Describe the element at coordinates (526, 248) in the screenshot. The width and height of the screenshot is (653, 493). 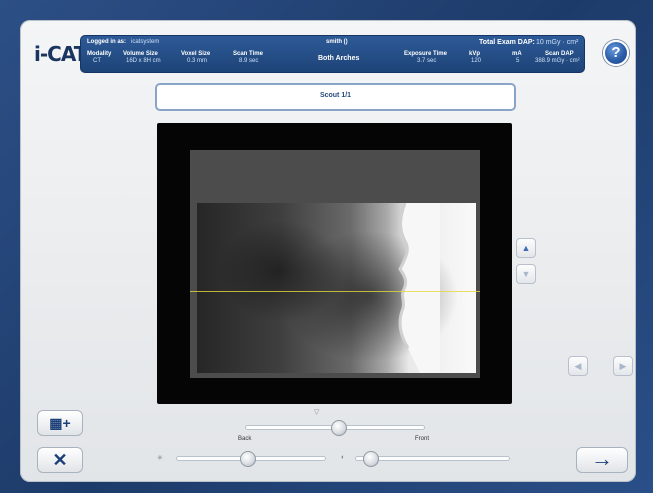
I see `move-up-button: ▲` at that location.